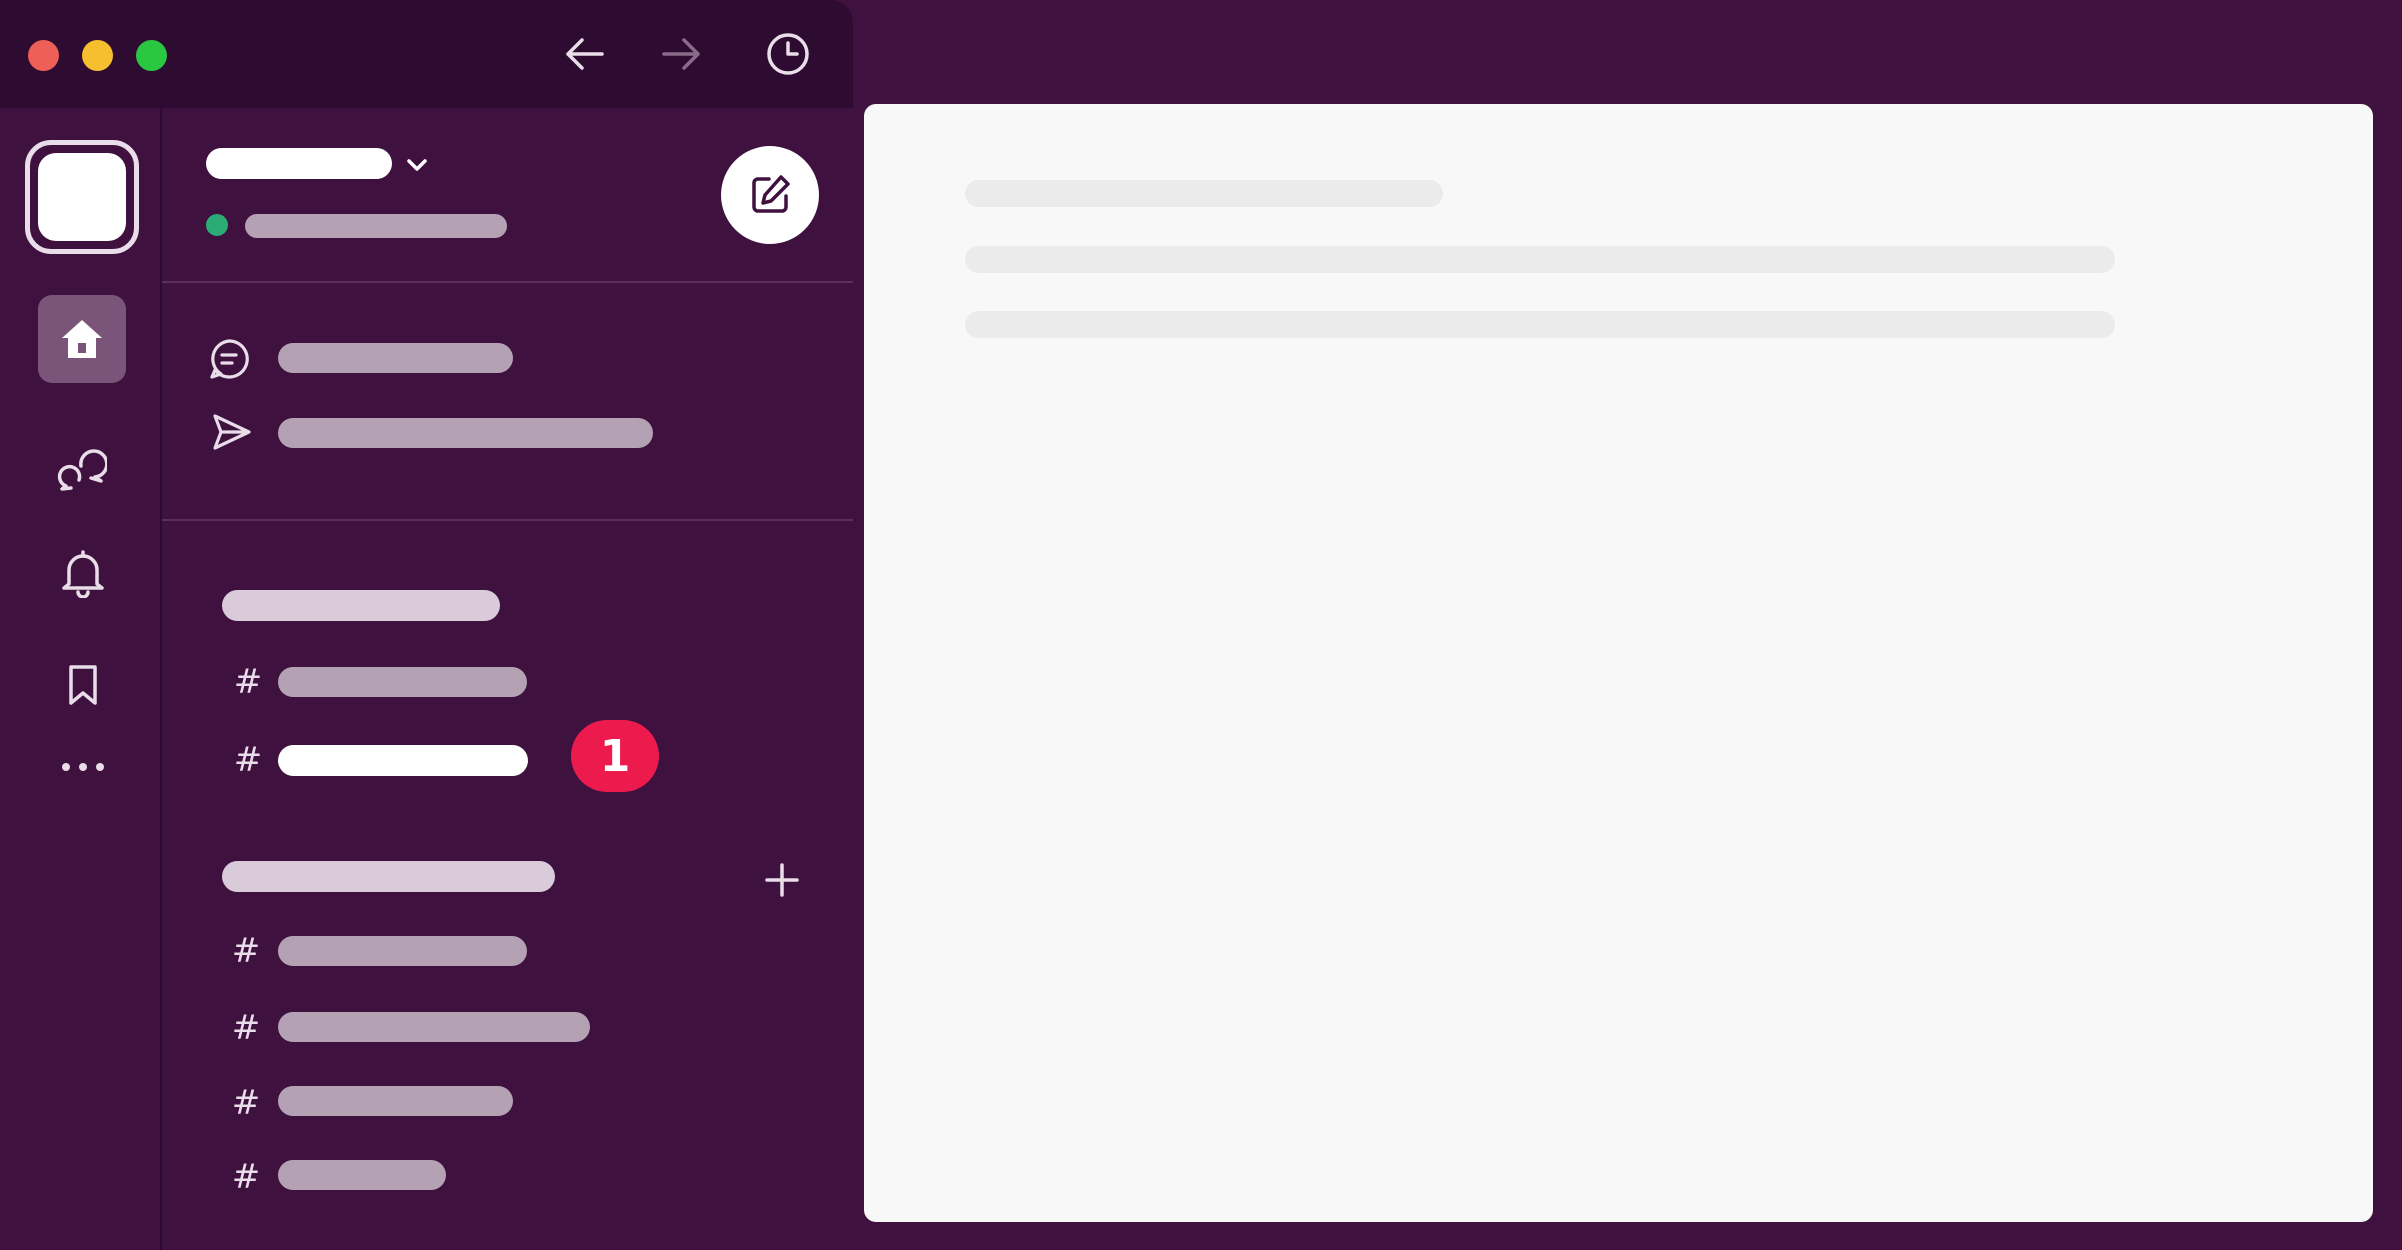 The width and height of the screenshot is (2402, 1250). What do you see at coordinates (615, 756) in the screenshot?
I see `unread-badge: 1` at bounding box center [615, 756].